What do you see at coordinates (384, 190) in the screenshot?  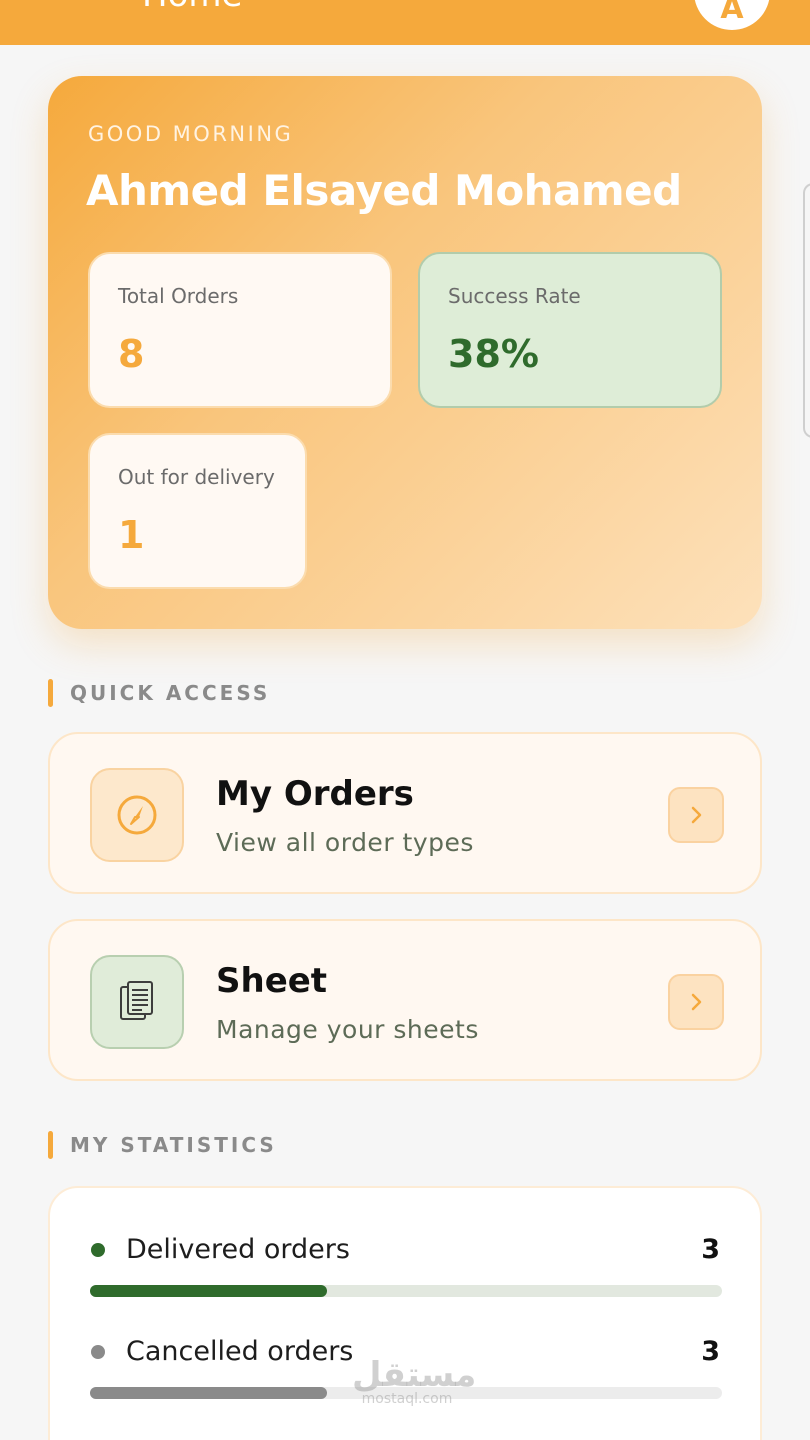 I see `user-name: Ahmed Elsayed Mohamed` at bounding box center [384, 190].